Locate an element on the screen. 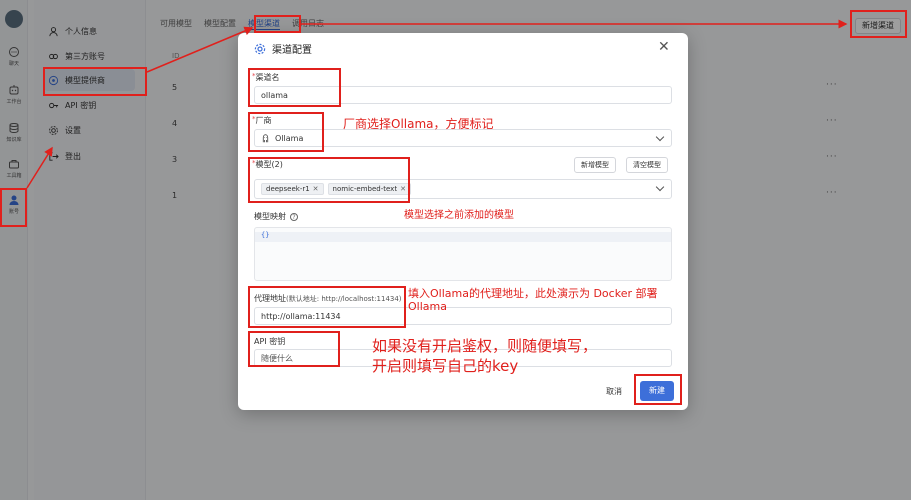 This screenshot has width=911, height=500. settings-icon is located at coordinates (260, 48).